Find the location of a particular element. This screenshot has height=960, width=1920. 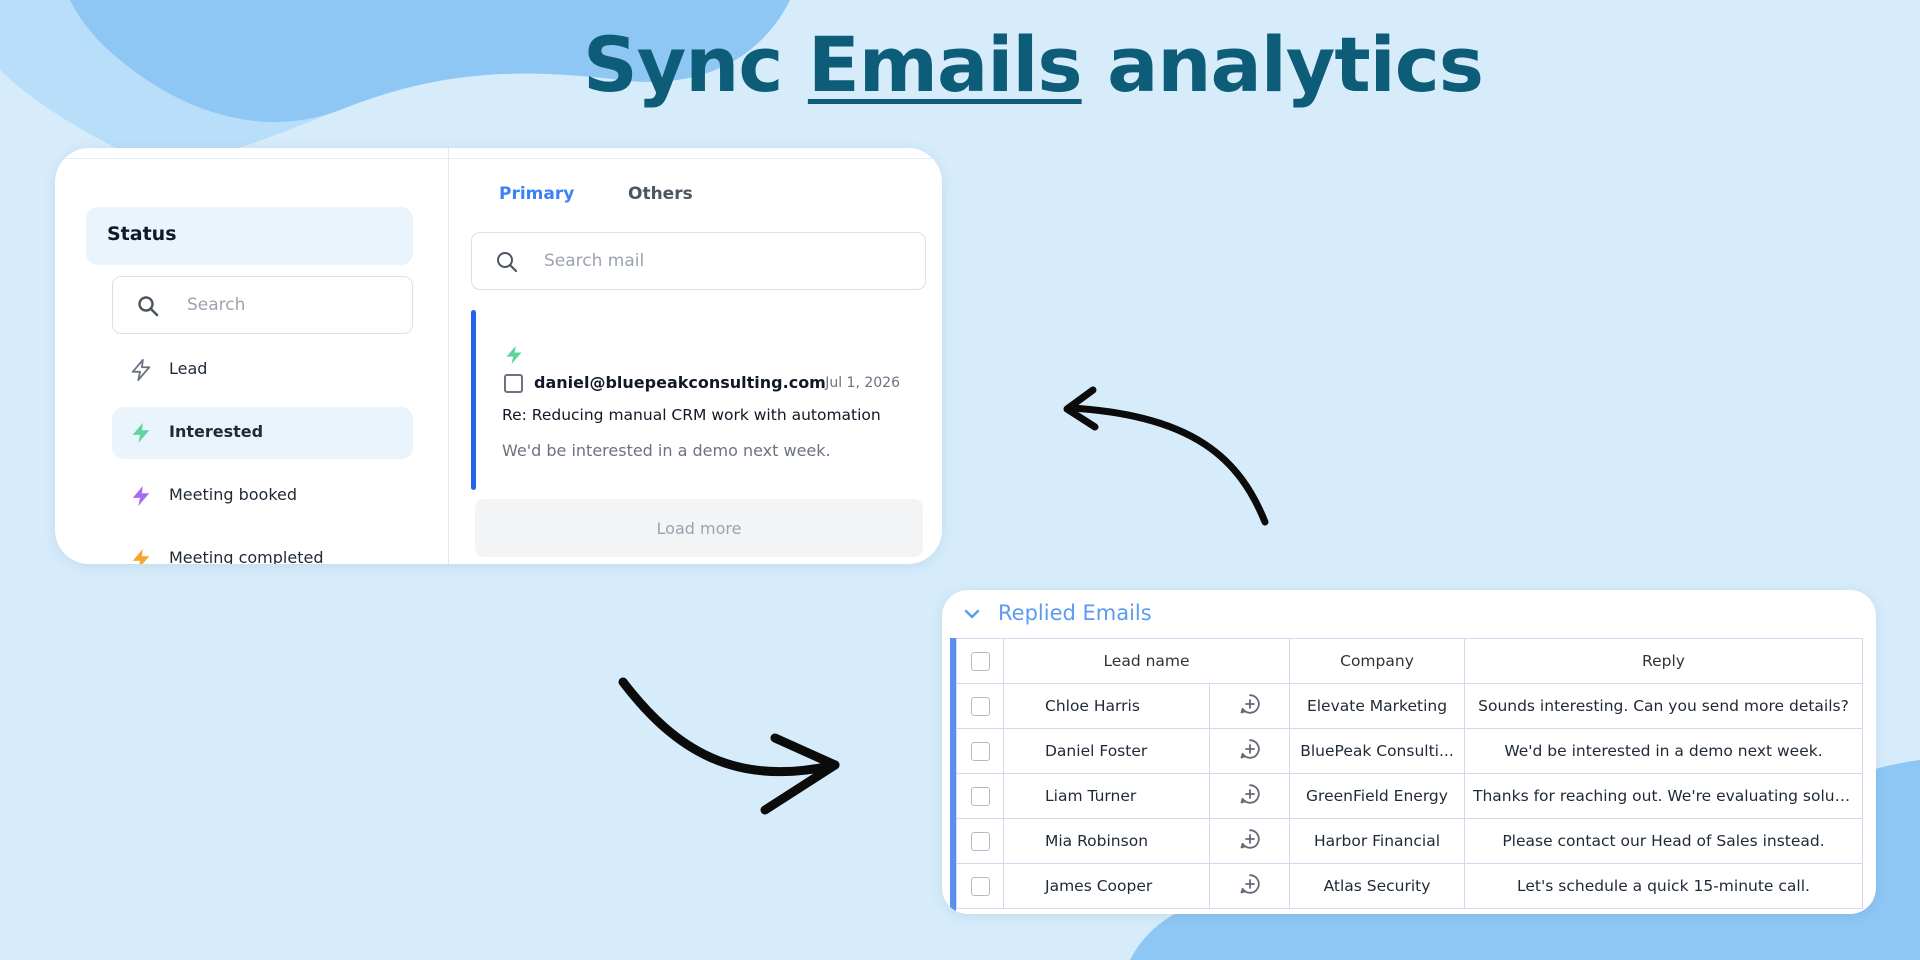

status-item-label: Interested is located at coordinates (216, 431).